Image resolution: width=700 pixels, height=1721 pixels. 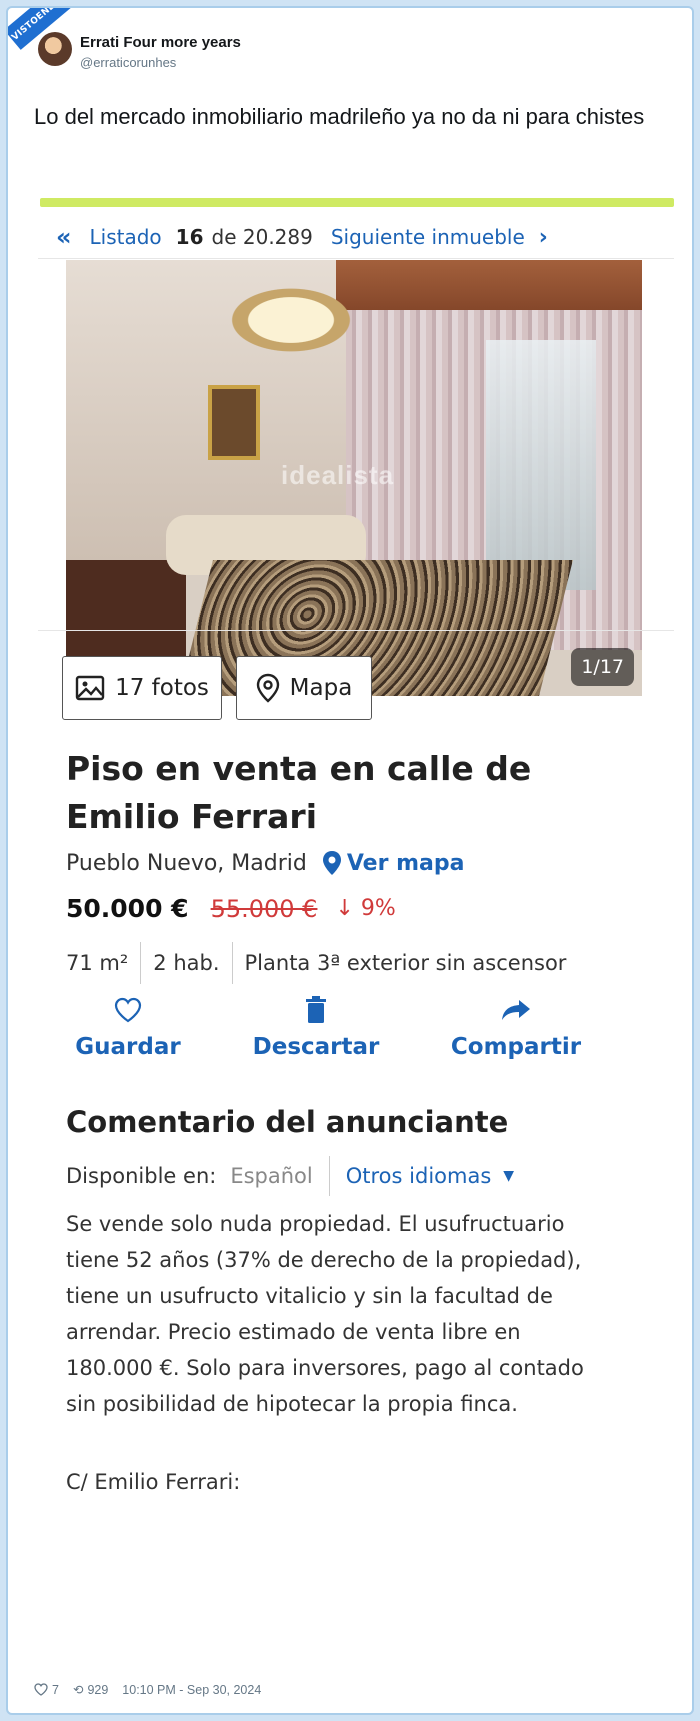 What do you see at coordinates (280, 1176) in the screenshot?
I see `current-language: Español` at bounding box center [280, 1176].